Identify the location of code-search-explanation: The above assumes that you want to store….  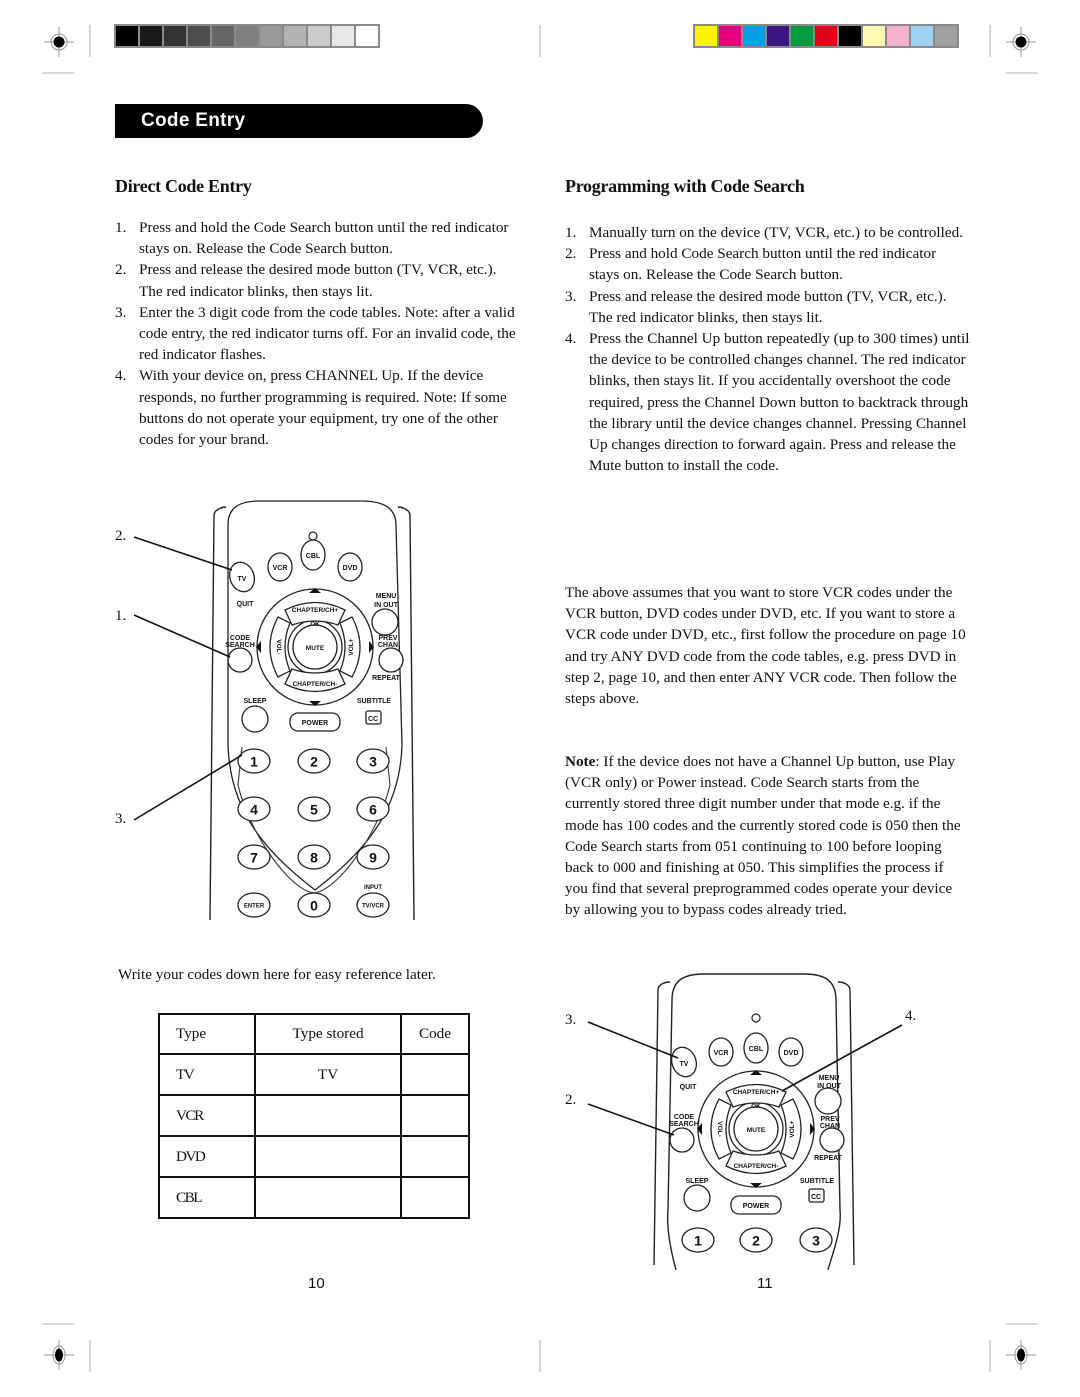
(765, 646).